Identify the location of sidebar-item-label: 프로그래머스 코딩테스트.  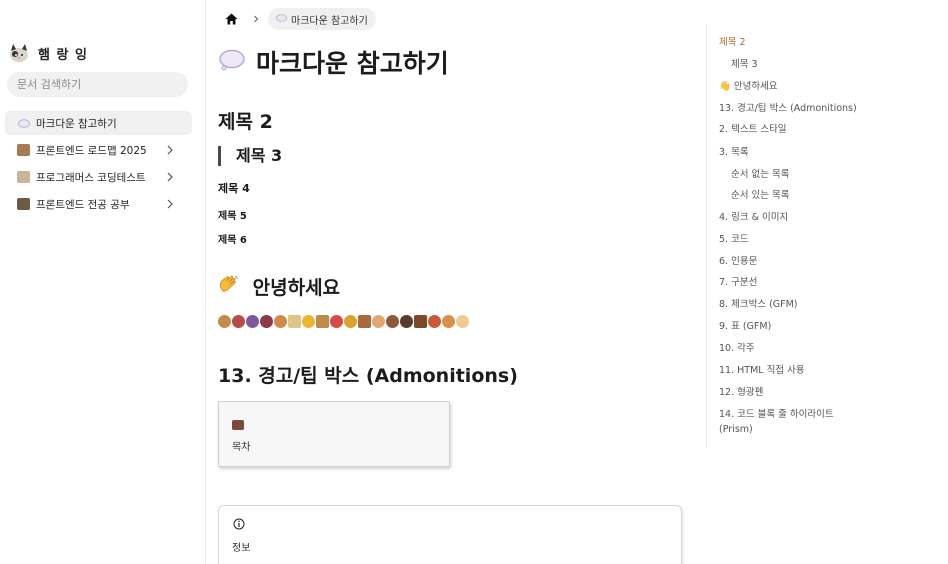
(91, 177).